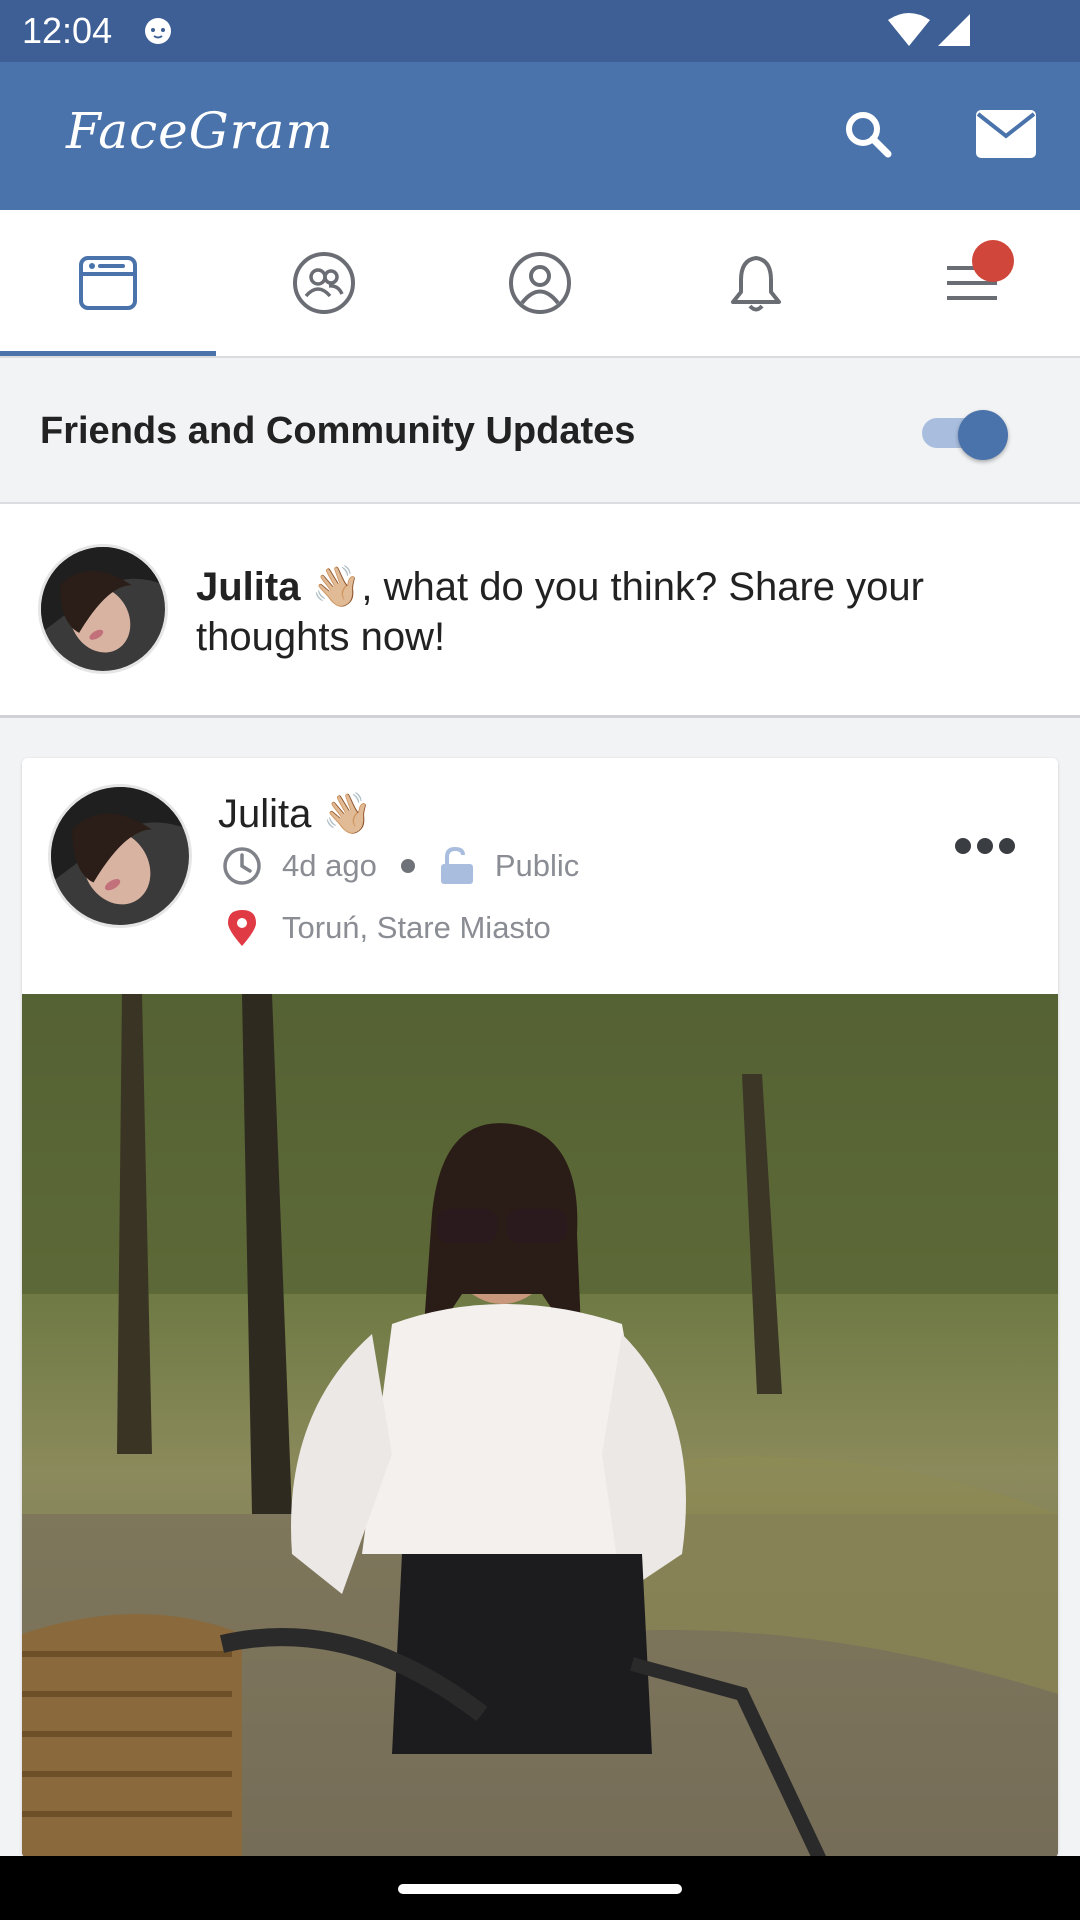 This screenshot has width=1080, height=1920. I want to click on app-logo: FaceGram, so click(200, 131).